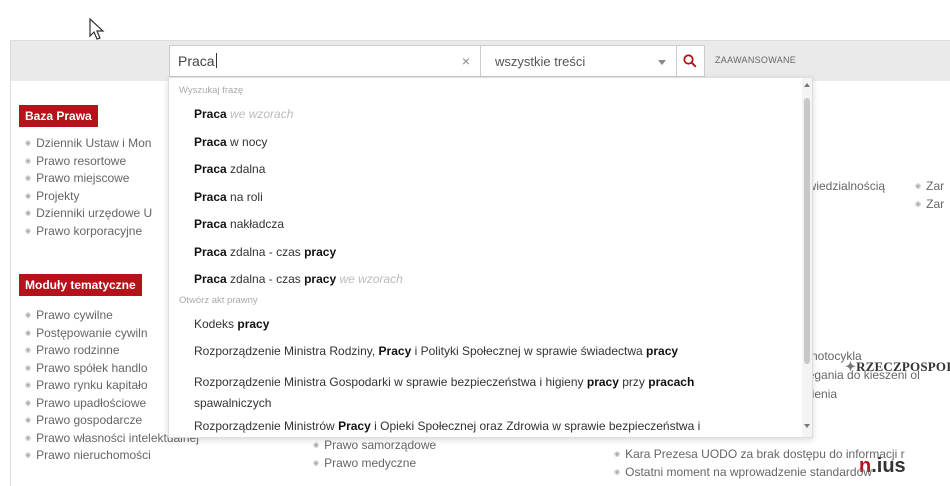 Image resolution: width=950 pixels, height=486 pixels. Describe the element at coordinates (807, 426) in the screenshot. I see `scroll-down-icon` at that location.